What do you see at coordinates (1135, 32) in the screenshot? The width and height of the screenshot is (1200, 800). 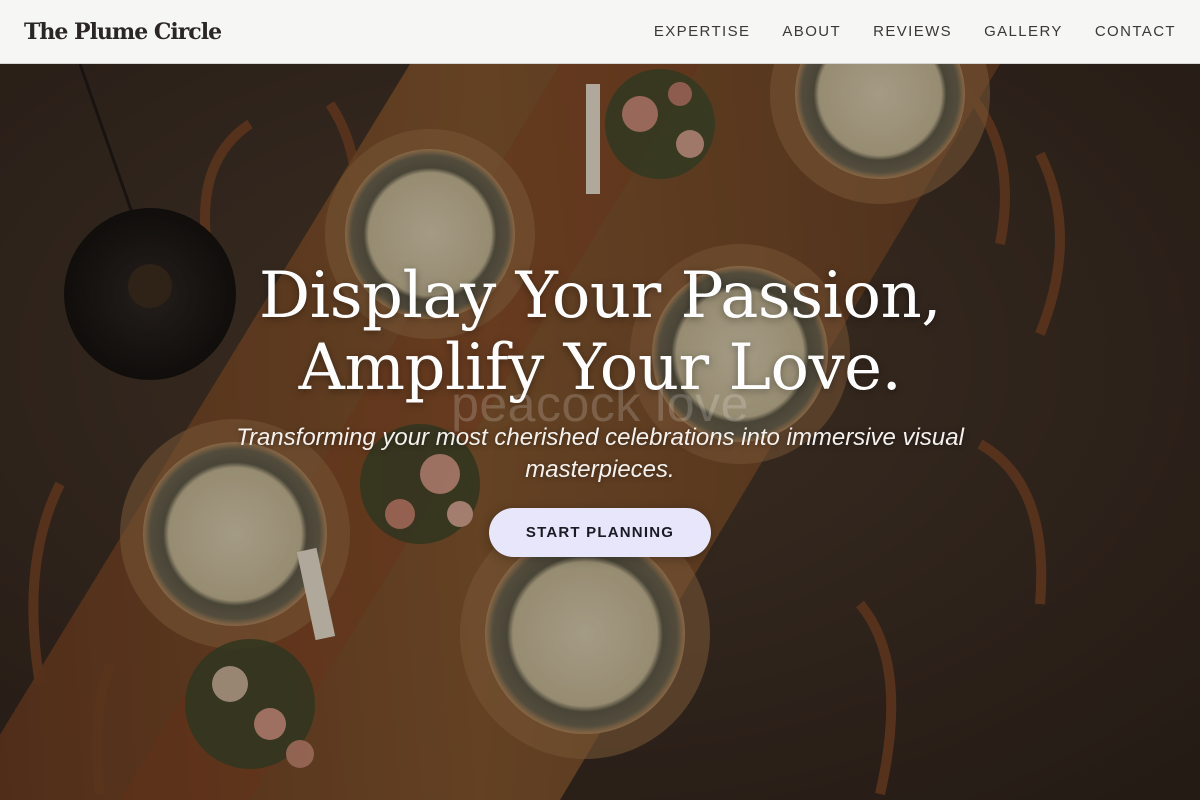 I see `nav-contact: CONTACT` at bounding box center [1135, 32].